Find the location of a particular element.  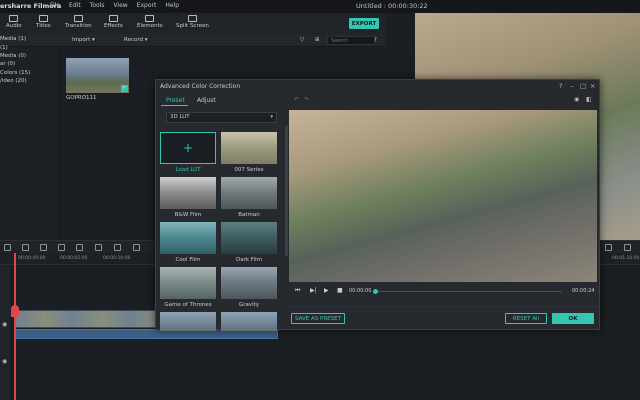

library-item-sample: ar (0) is located at coordinates (7, 64).